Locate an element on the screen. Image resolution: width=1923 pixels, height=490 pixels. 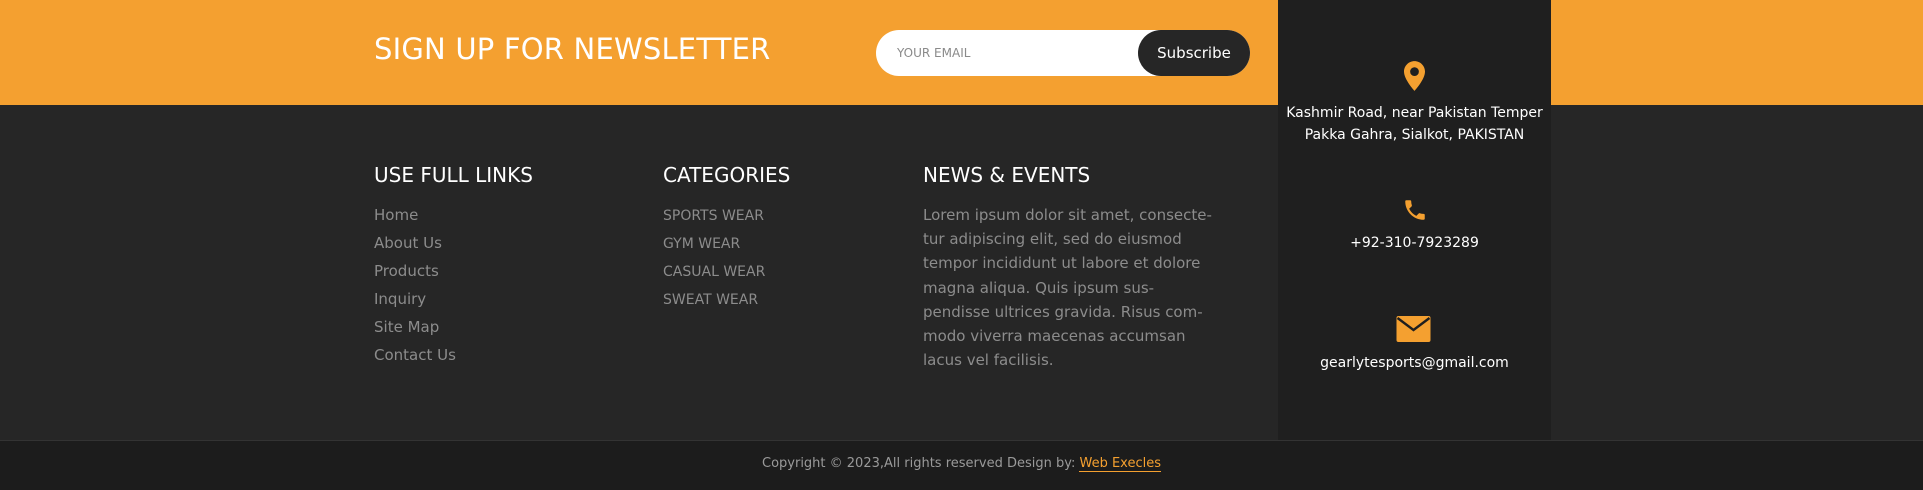
list-item: Site Map is located at coordinates (415, 331).